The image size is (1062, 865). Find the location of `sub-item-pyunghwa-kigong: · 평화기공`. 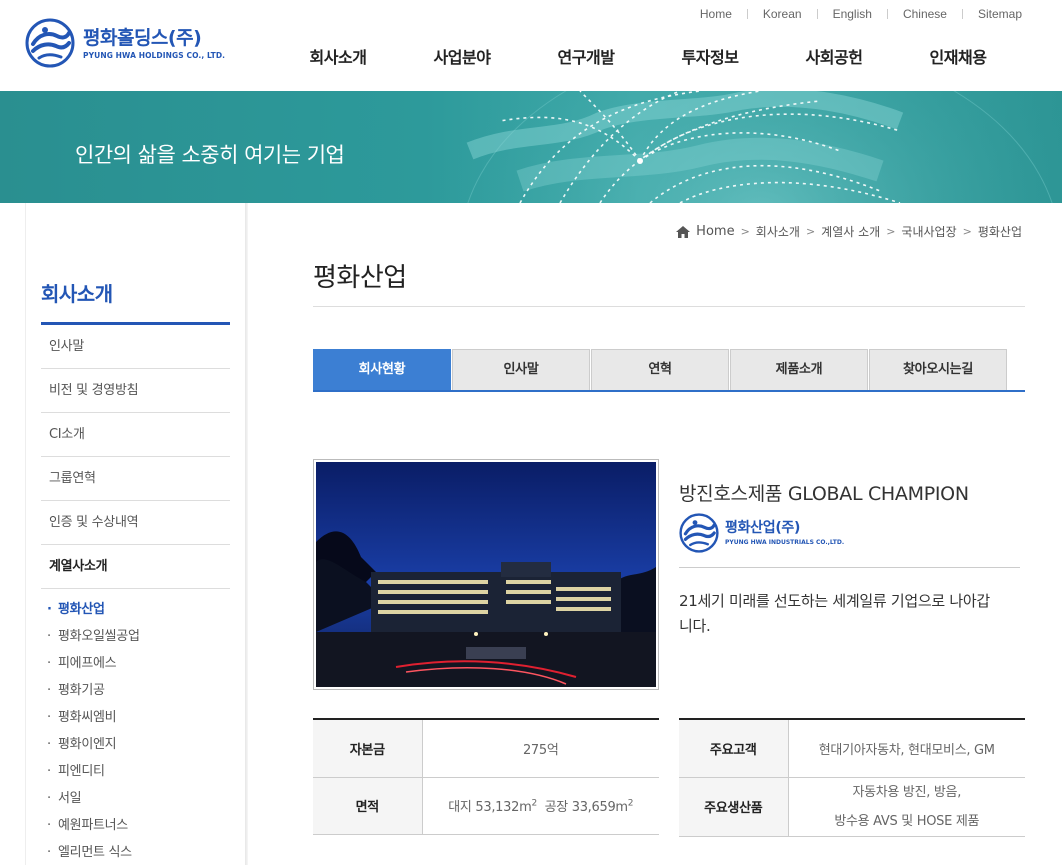

sub-item-pyunghwa-kigong: · 평화기공 is located at coordinates (93, 692).